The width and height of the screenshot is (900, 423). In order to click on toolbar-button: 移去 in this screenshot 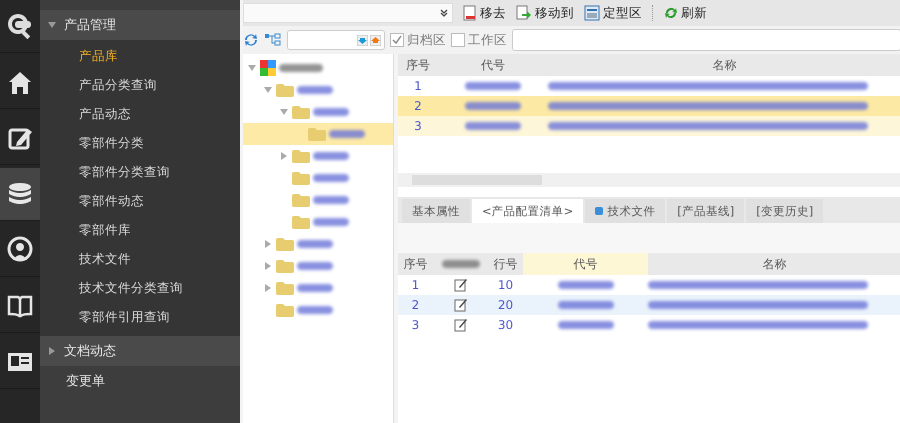, I will do `click(484, 13)`.